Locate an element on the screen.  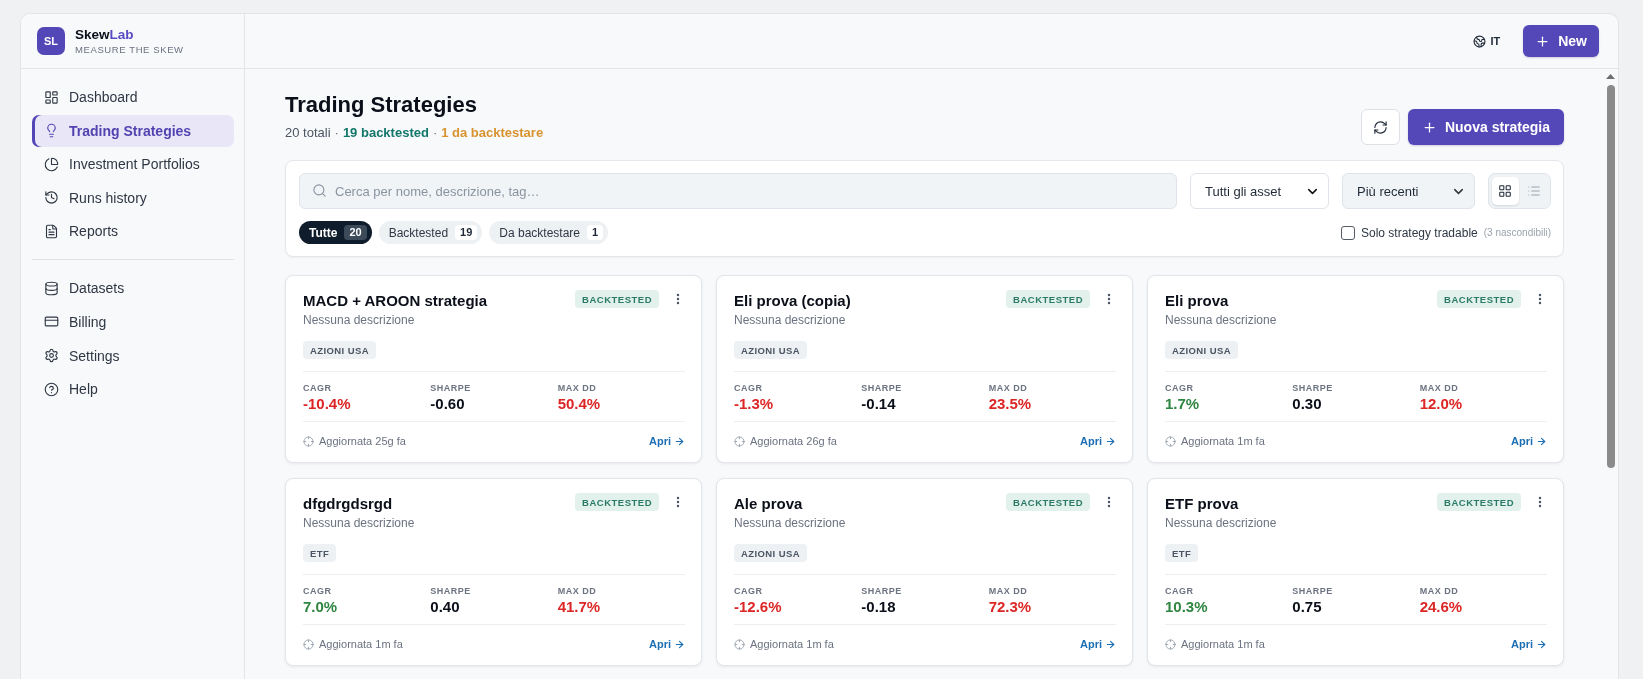
metric-value: -10.4% is located at coordinates (327, 404).